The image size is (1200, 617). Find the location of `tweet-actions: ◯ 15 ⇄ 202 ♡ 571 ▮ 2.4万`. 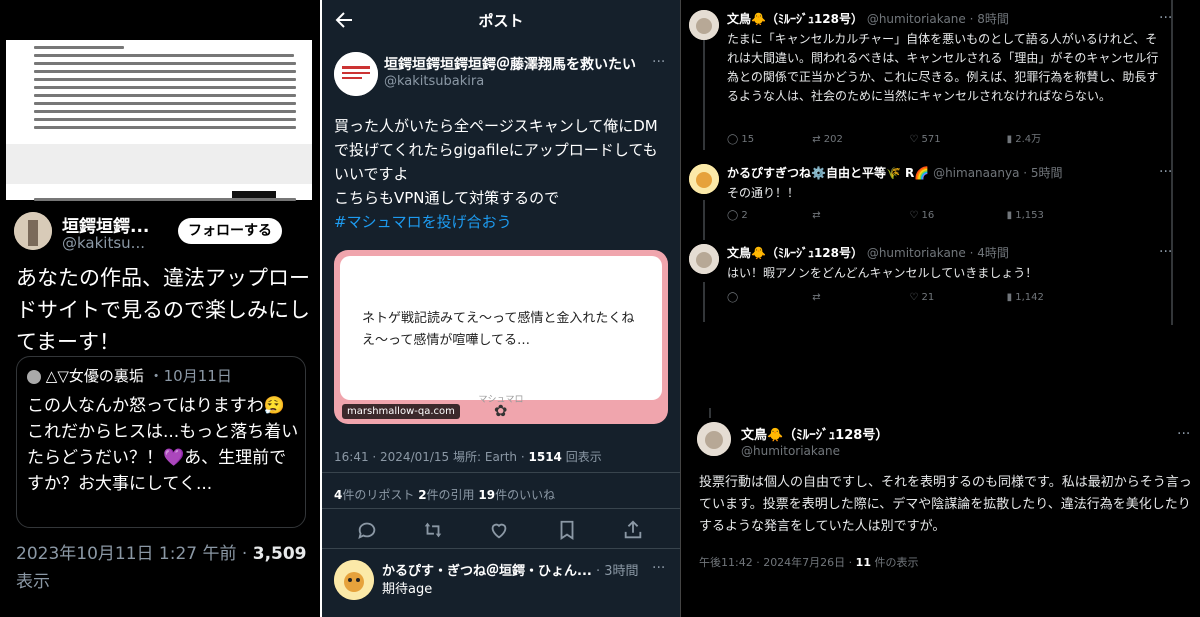

tweet-actions: ◯ 15 ⇄ 202 ♡ 571 ▮ 2.4万 is located at coordinates (897, 137).